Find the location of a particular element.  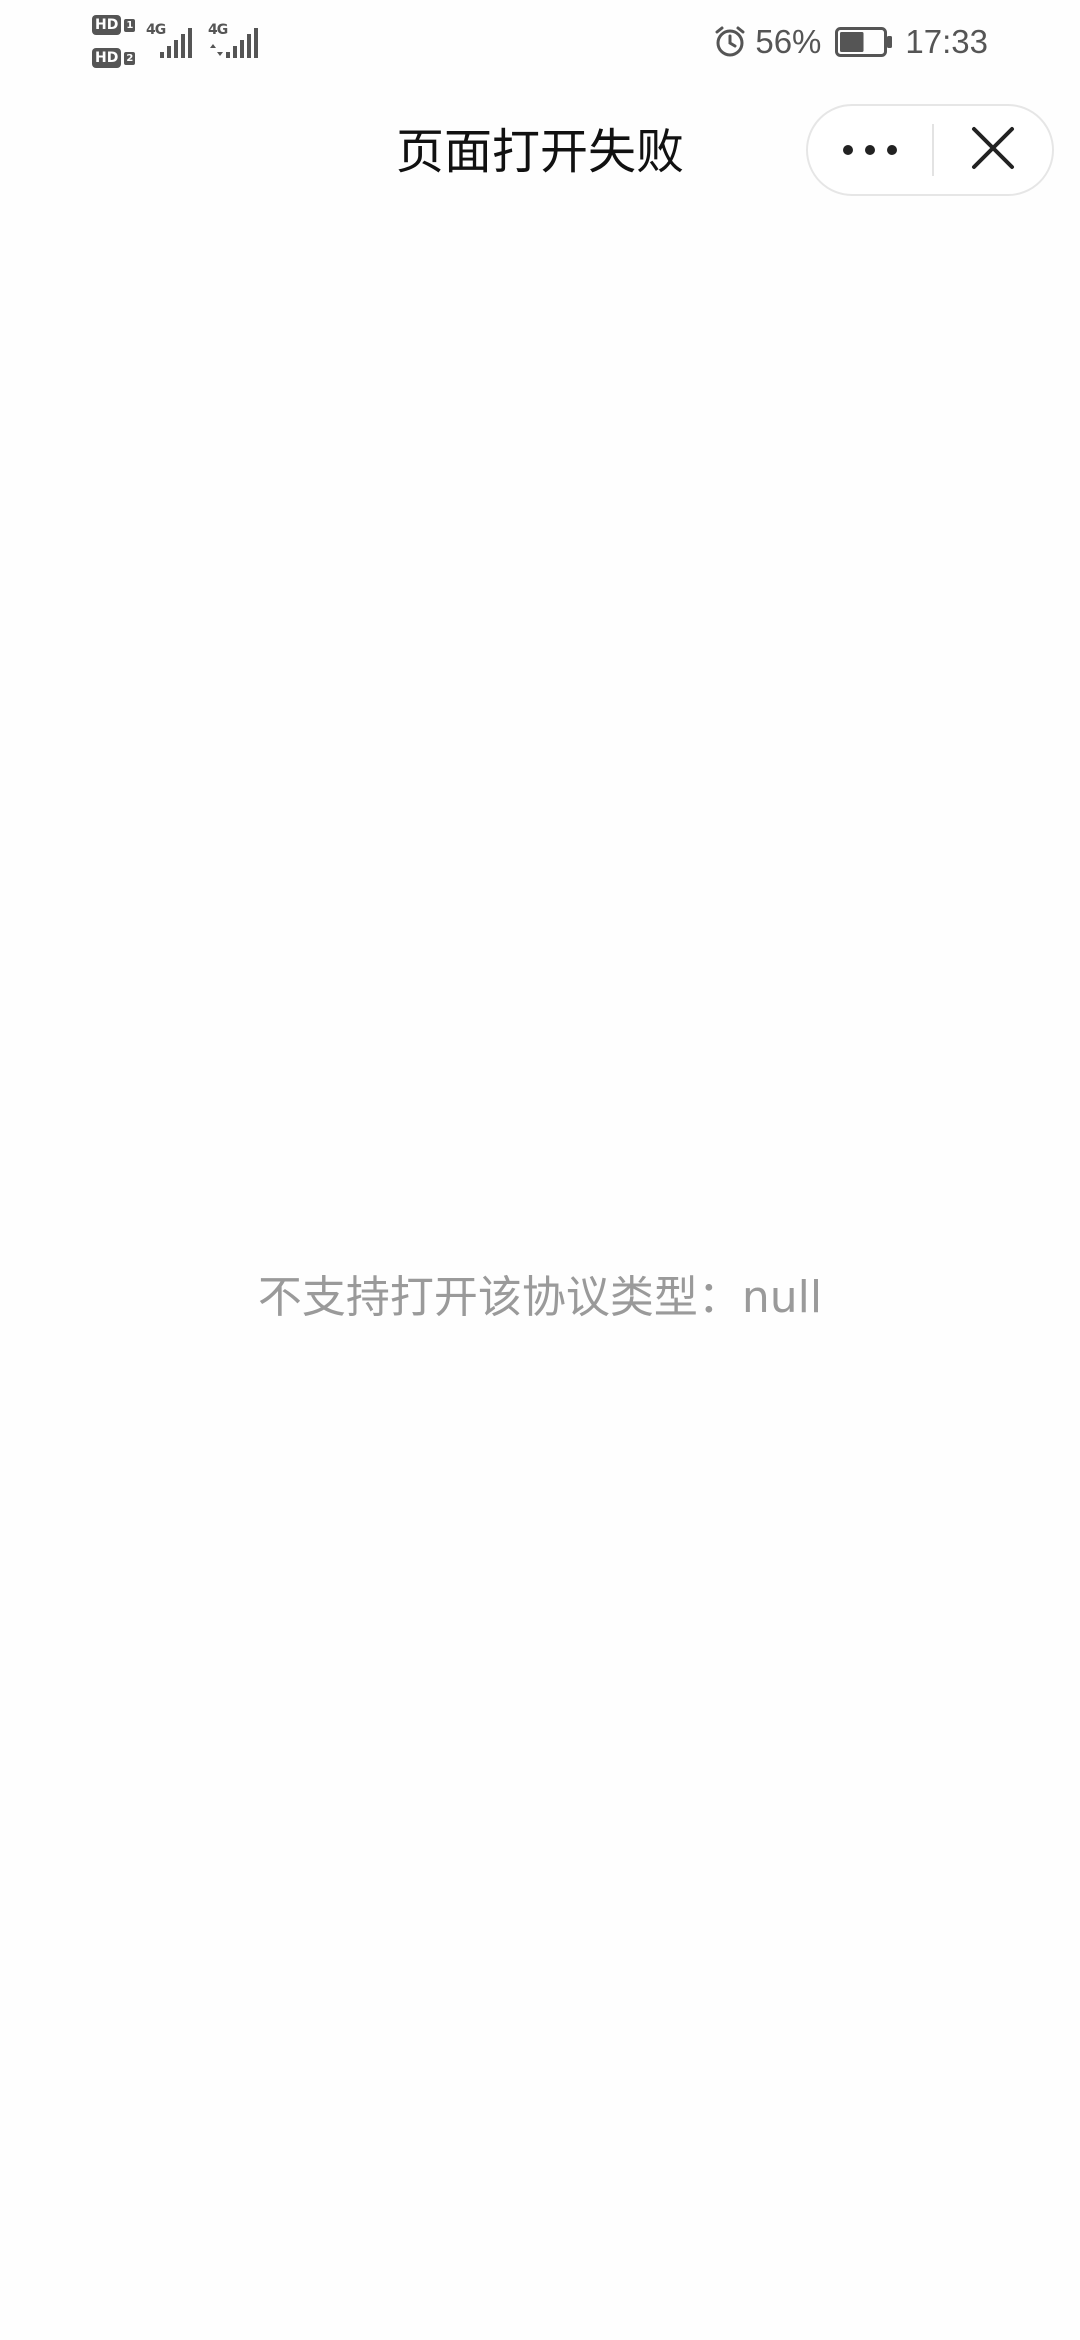

more-icon is located at coordinates (870, 150).